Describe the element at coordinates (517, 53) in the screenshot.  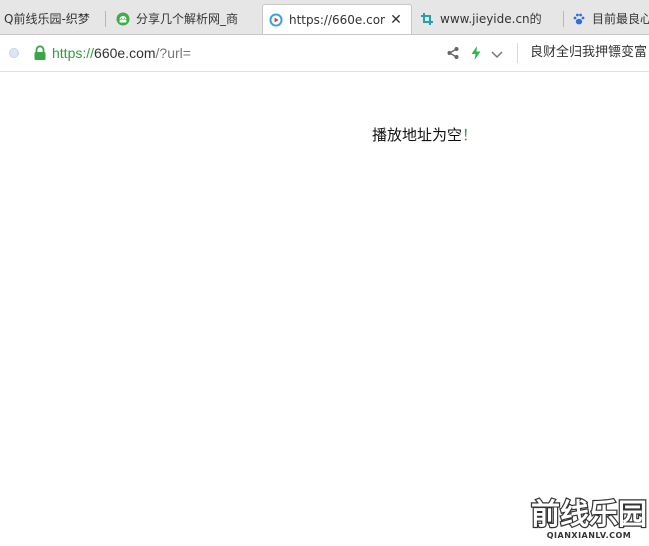
I see `divider` at that location.